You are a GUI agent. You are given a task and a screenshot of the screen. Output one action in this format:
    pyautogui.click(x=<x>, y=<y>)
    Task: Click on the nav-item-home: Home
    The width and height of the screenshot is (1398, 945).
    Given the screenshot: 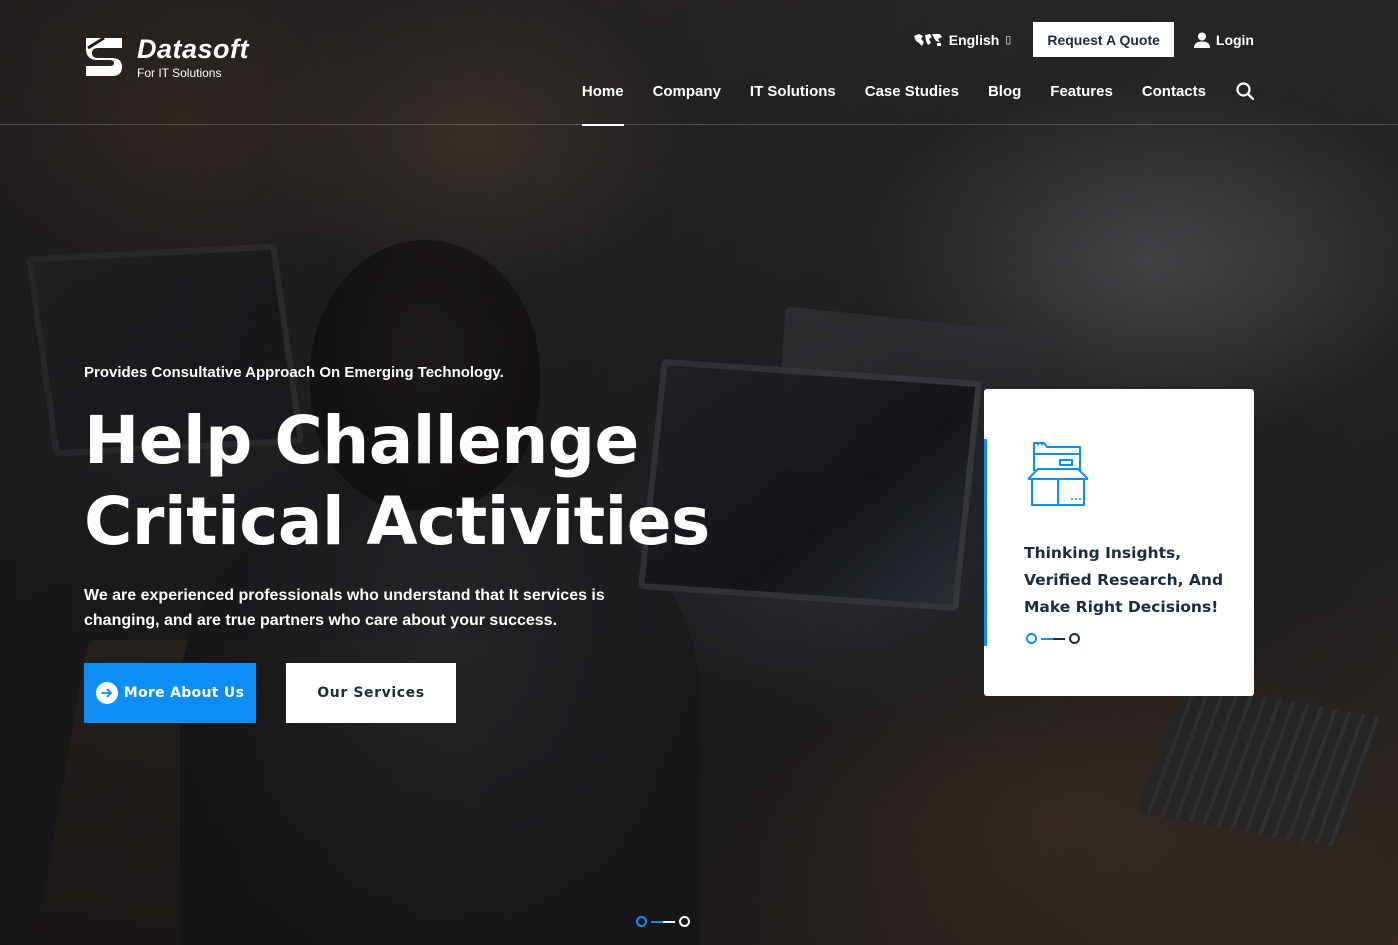 What is the action you would take?
    pyautogui.click(x=602, y=103)
    